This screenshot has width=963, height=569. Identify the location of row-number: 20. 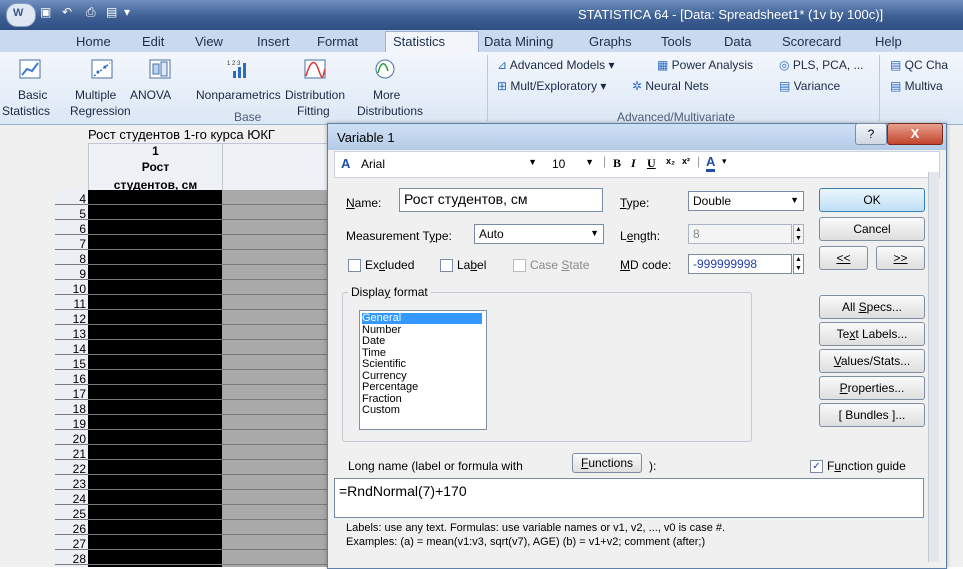
(73, 439).